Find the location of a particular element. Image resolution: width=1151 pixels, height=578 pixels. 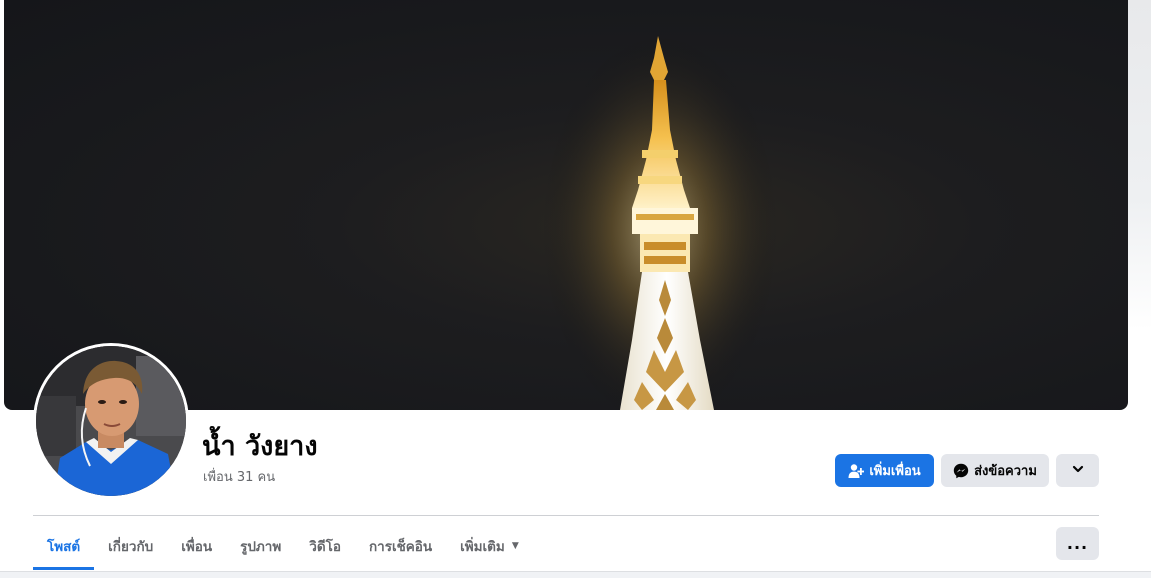

message-button: ส่งข้อความ is located at coordinates (995, 470).